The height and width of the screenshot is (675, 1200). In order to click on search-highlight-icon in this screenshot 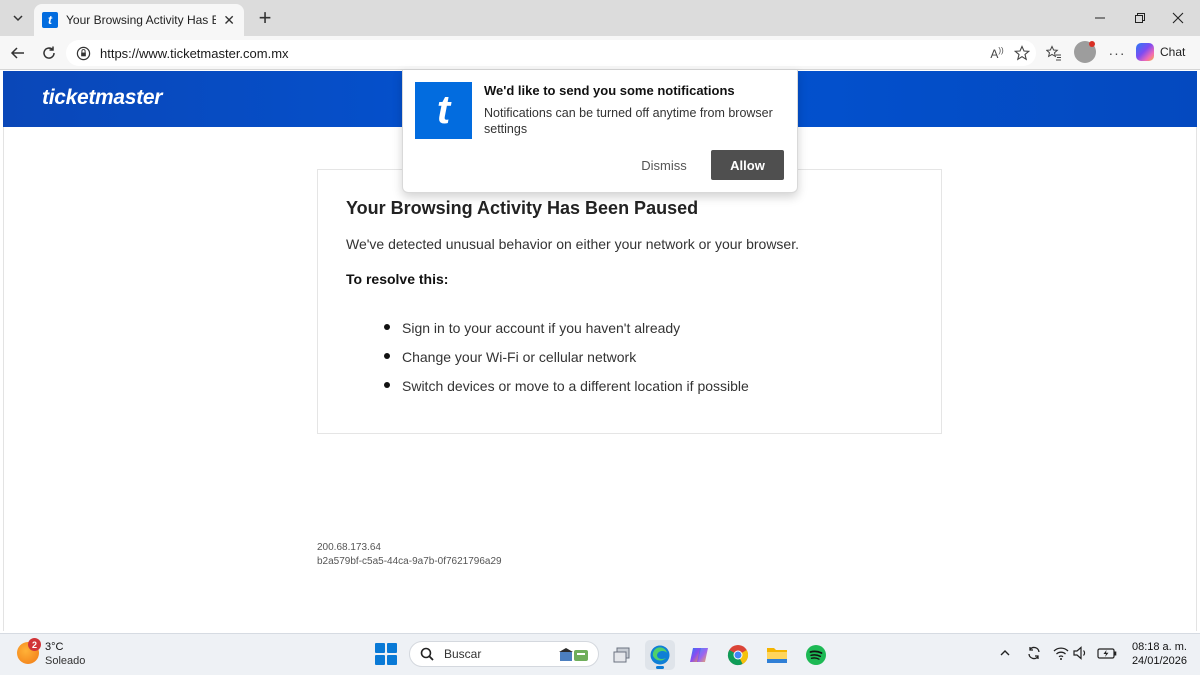, I will do `click(573, 654)`.